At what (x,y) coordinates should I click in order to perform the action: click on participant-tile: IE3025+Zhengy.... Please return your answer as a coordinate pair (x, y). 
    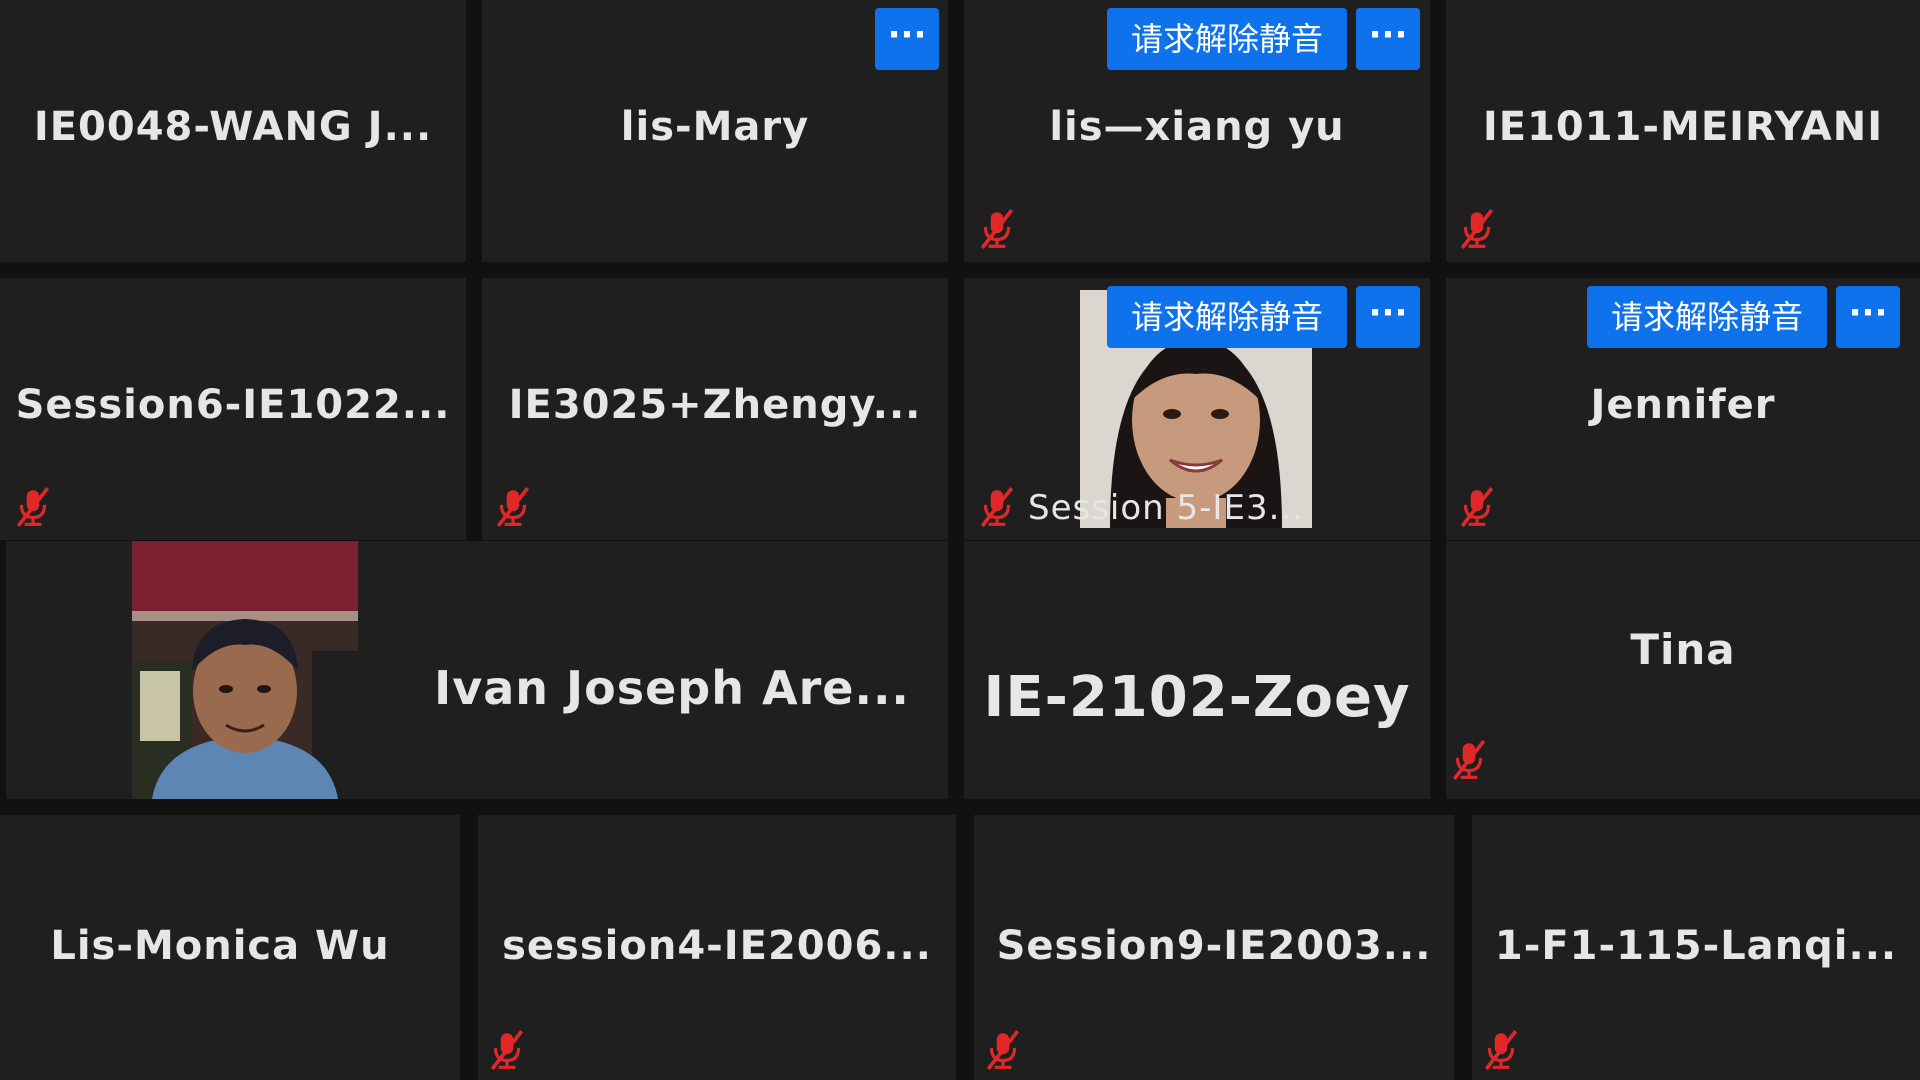
    Looking at the image, I should click on (715, 409).